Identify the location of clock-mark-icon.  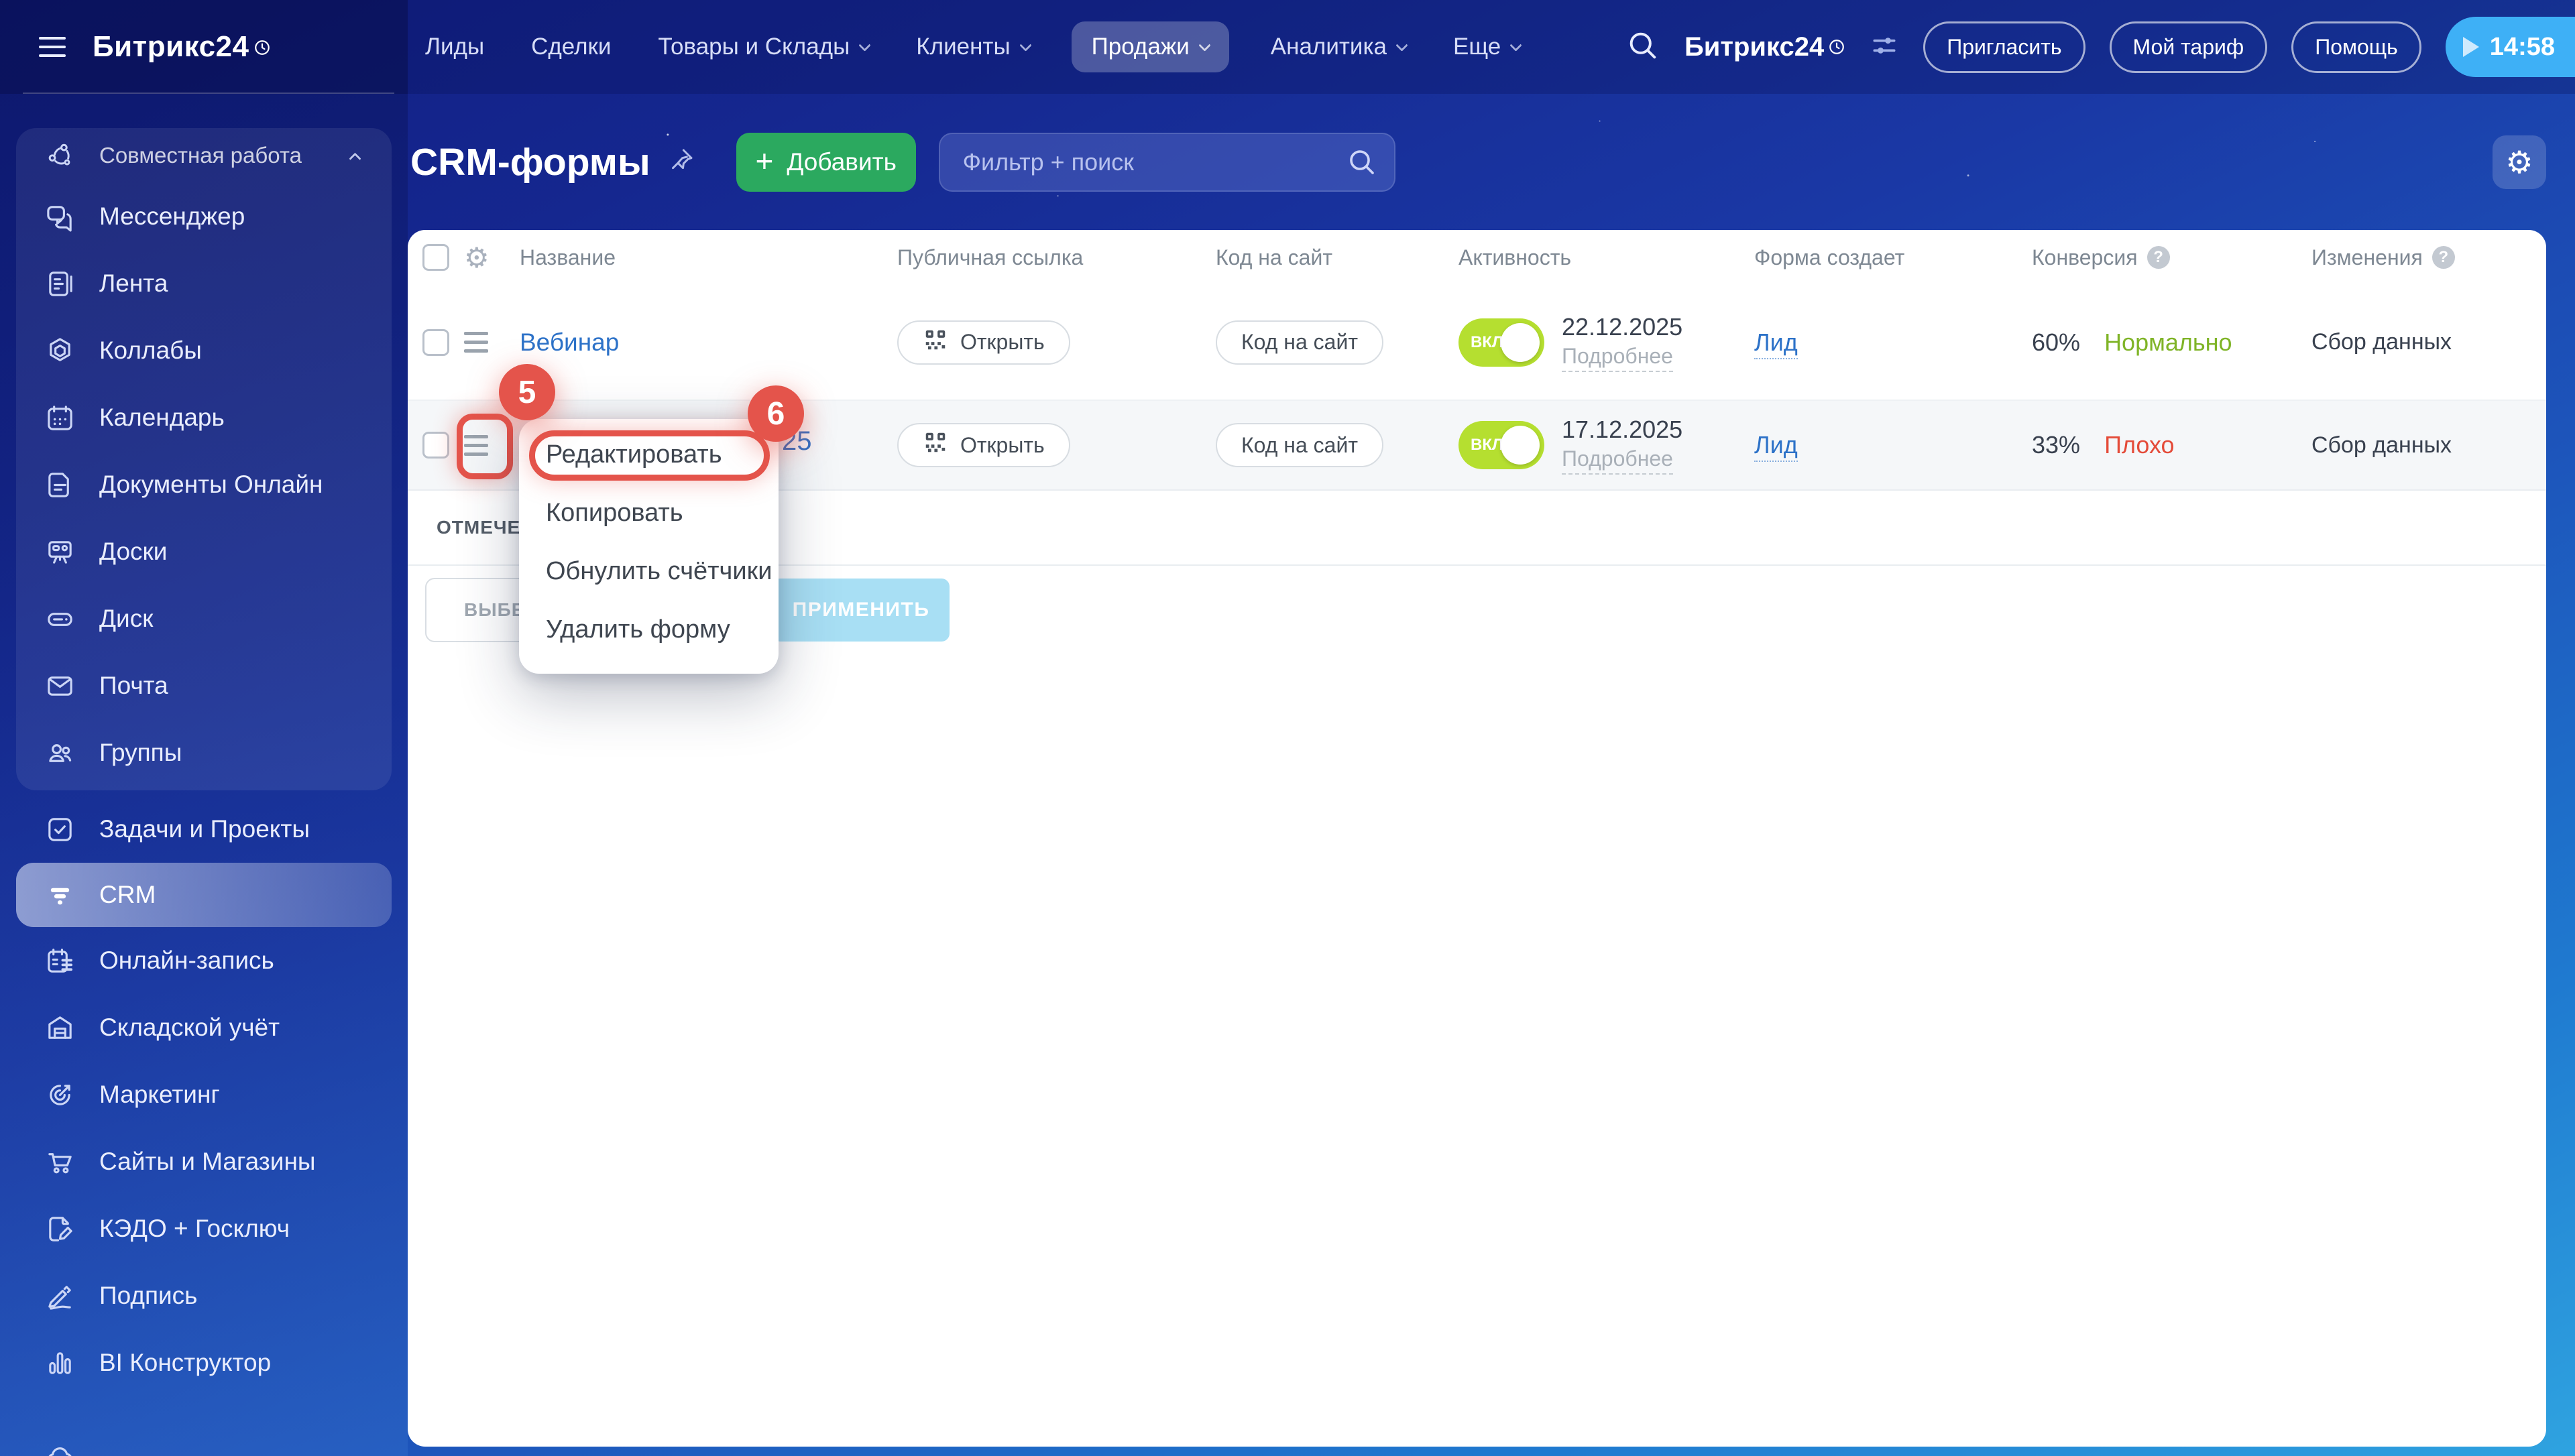
(262, 47).